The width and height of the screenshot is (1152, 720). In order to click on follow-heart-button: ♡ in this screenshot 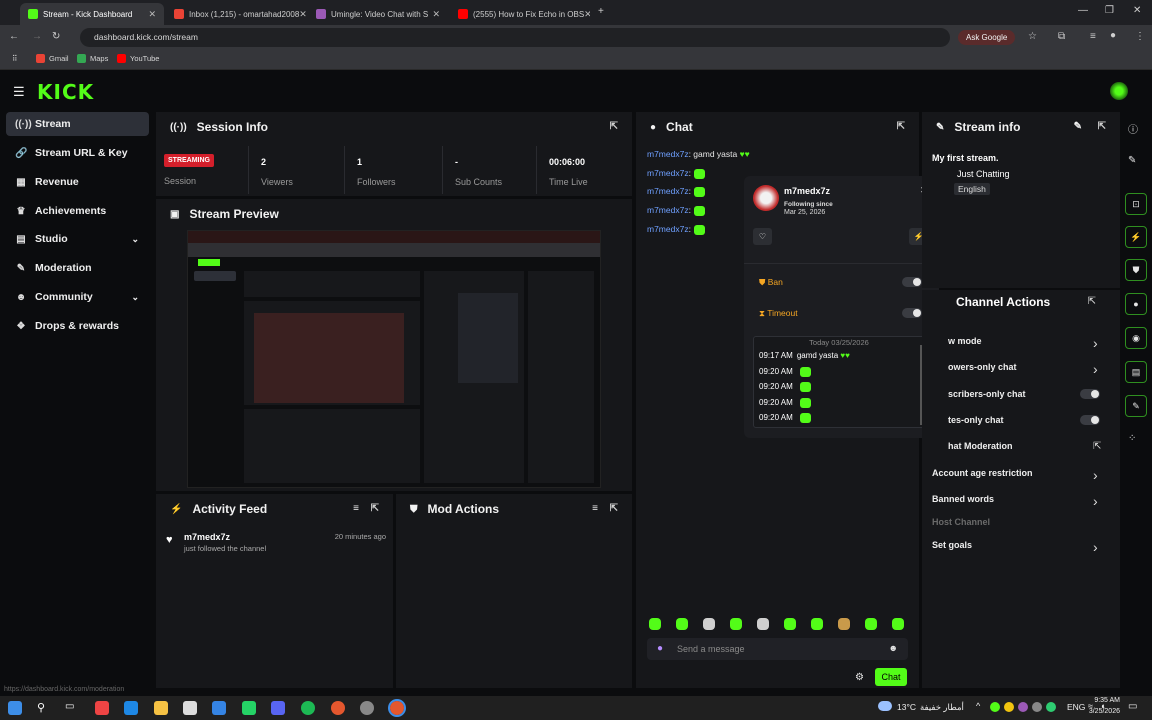, I will do `click(762, 236)`.